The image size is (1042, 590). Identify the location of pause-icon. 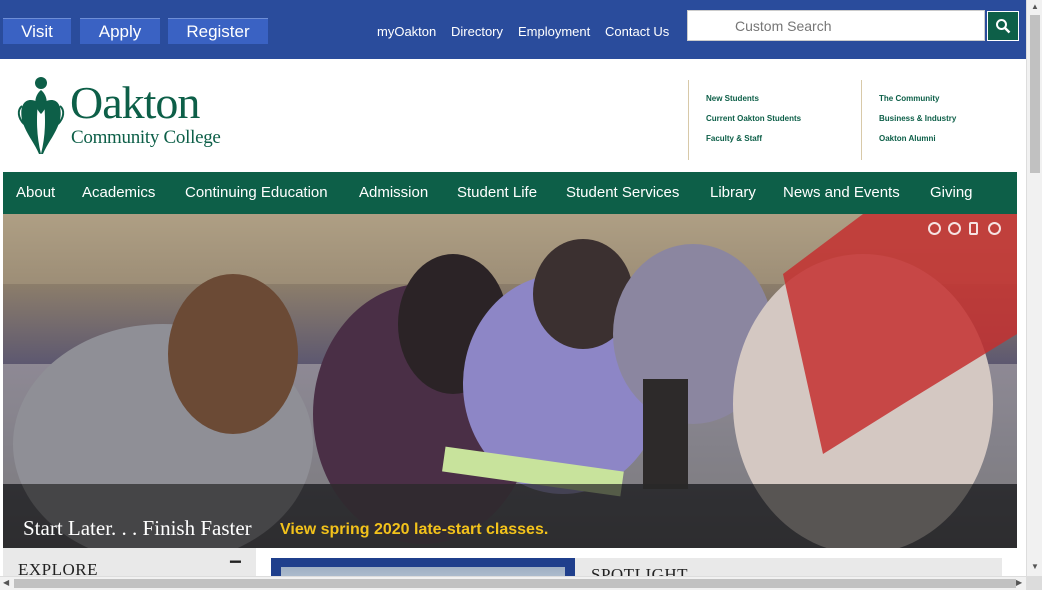
(973, 228).